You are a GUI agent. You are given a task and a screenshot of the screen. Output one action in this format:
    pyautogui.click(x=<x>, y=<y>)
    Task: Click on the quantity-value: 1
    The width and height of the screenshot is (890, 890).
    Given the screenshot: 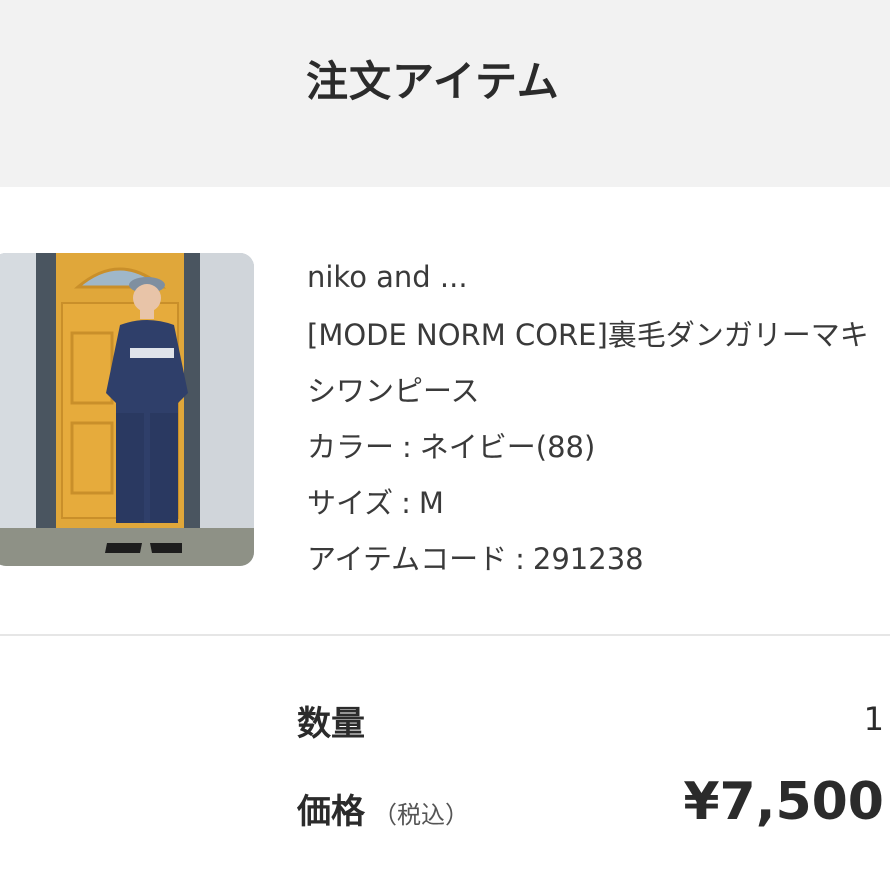 What is the action you would take?
    pyautogui.click(x=873, y=719)
    